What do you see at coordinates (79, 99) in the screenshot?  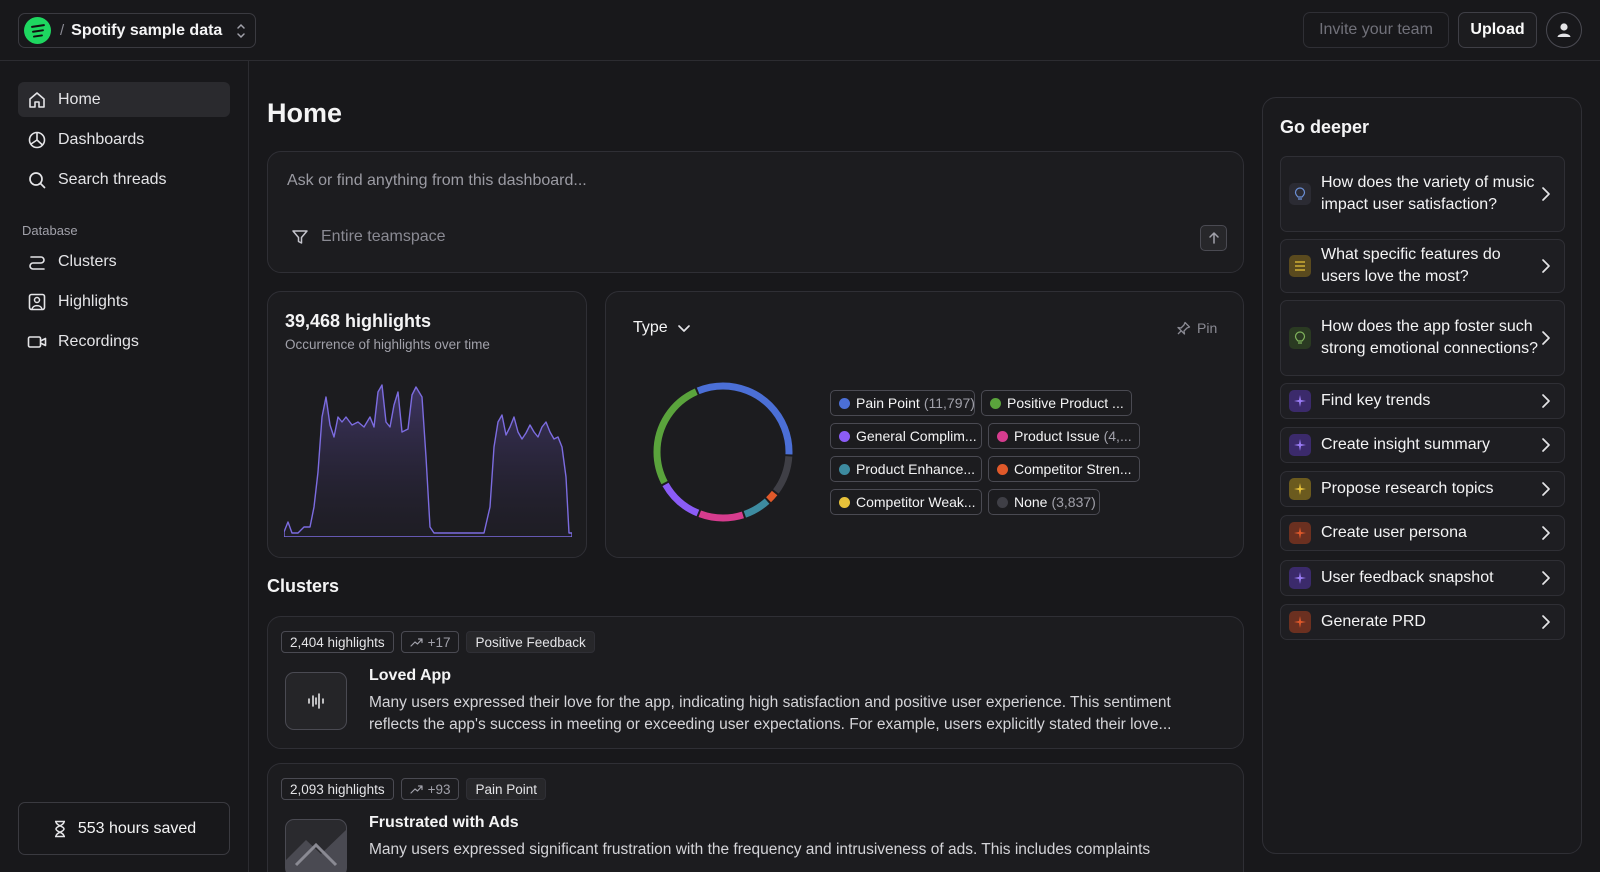 I see `sidebar-item-label: Home` at bounding box center [79, 99].